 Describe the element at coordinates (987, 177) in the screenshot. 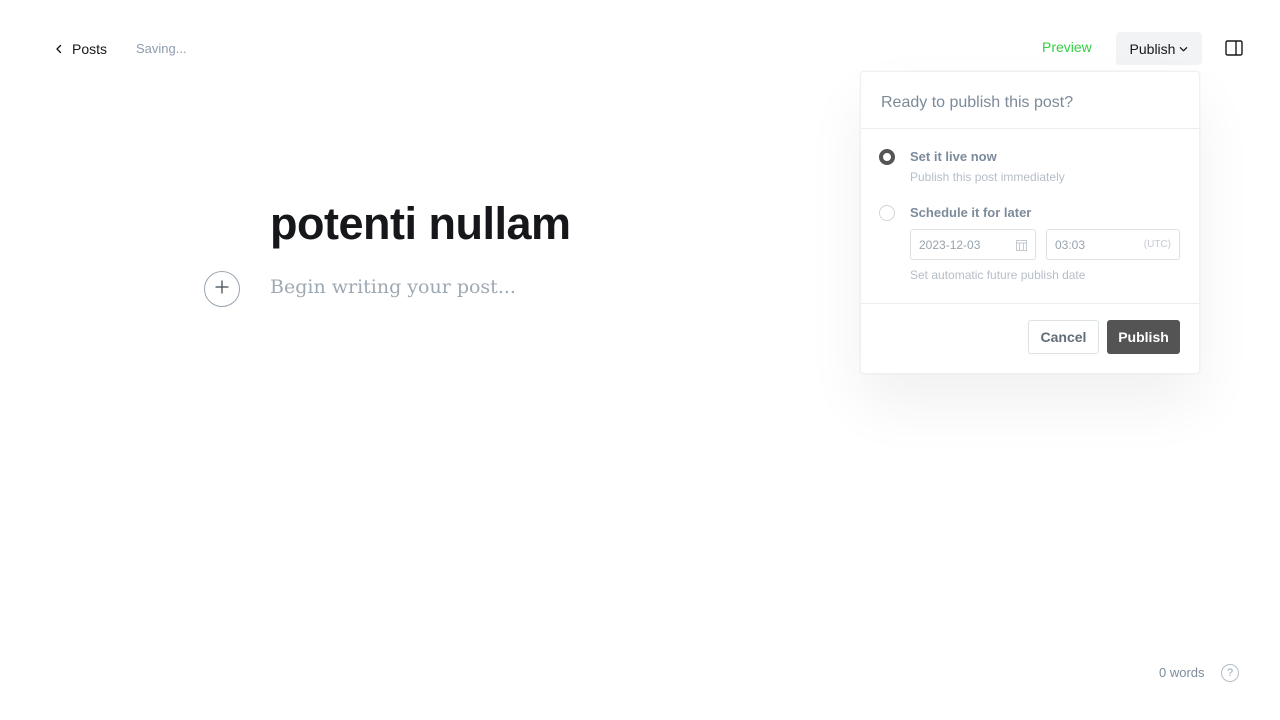

I see `option-description: Publish this post immediately` at that location.